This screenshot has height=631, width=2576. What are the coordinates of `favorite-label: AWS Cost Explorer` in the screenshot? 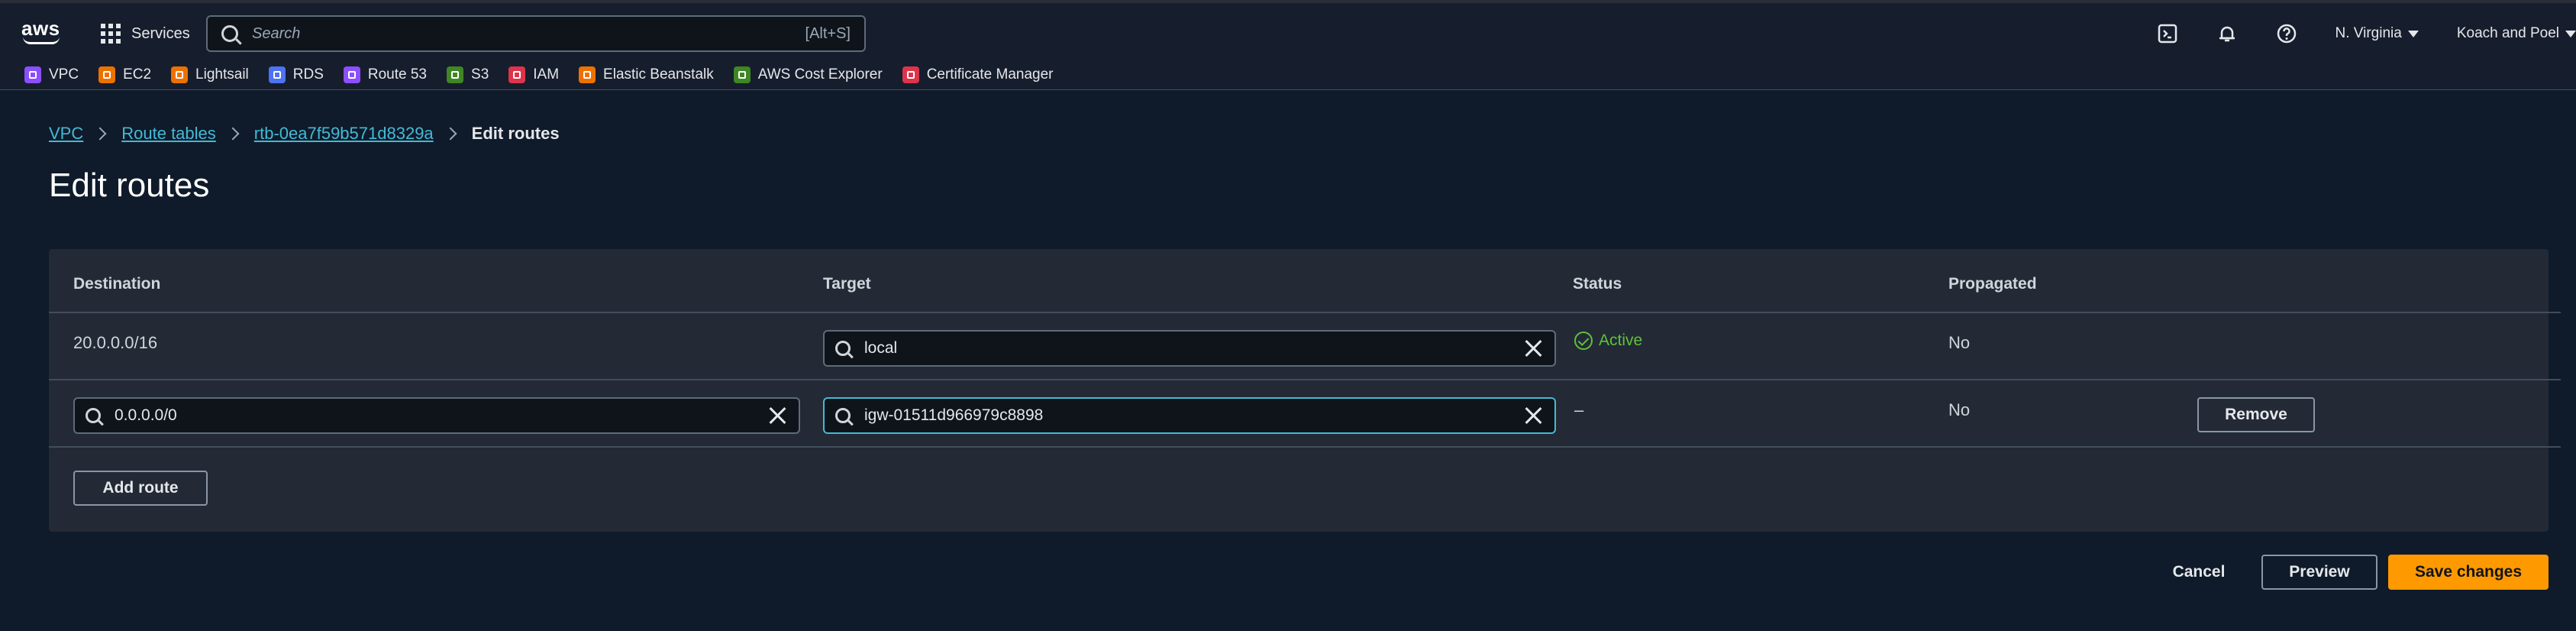 It's located at (820, 75).